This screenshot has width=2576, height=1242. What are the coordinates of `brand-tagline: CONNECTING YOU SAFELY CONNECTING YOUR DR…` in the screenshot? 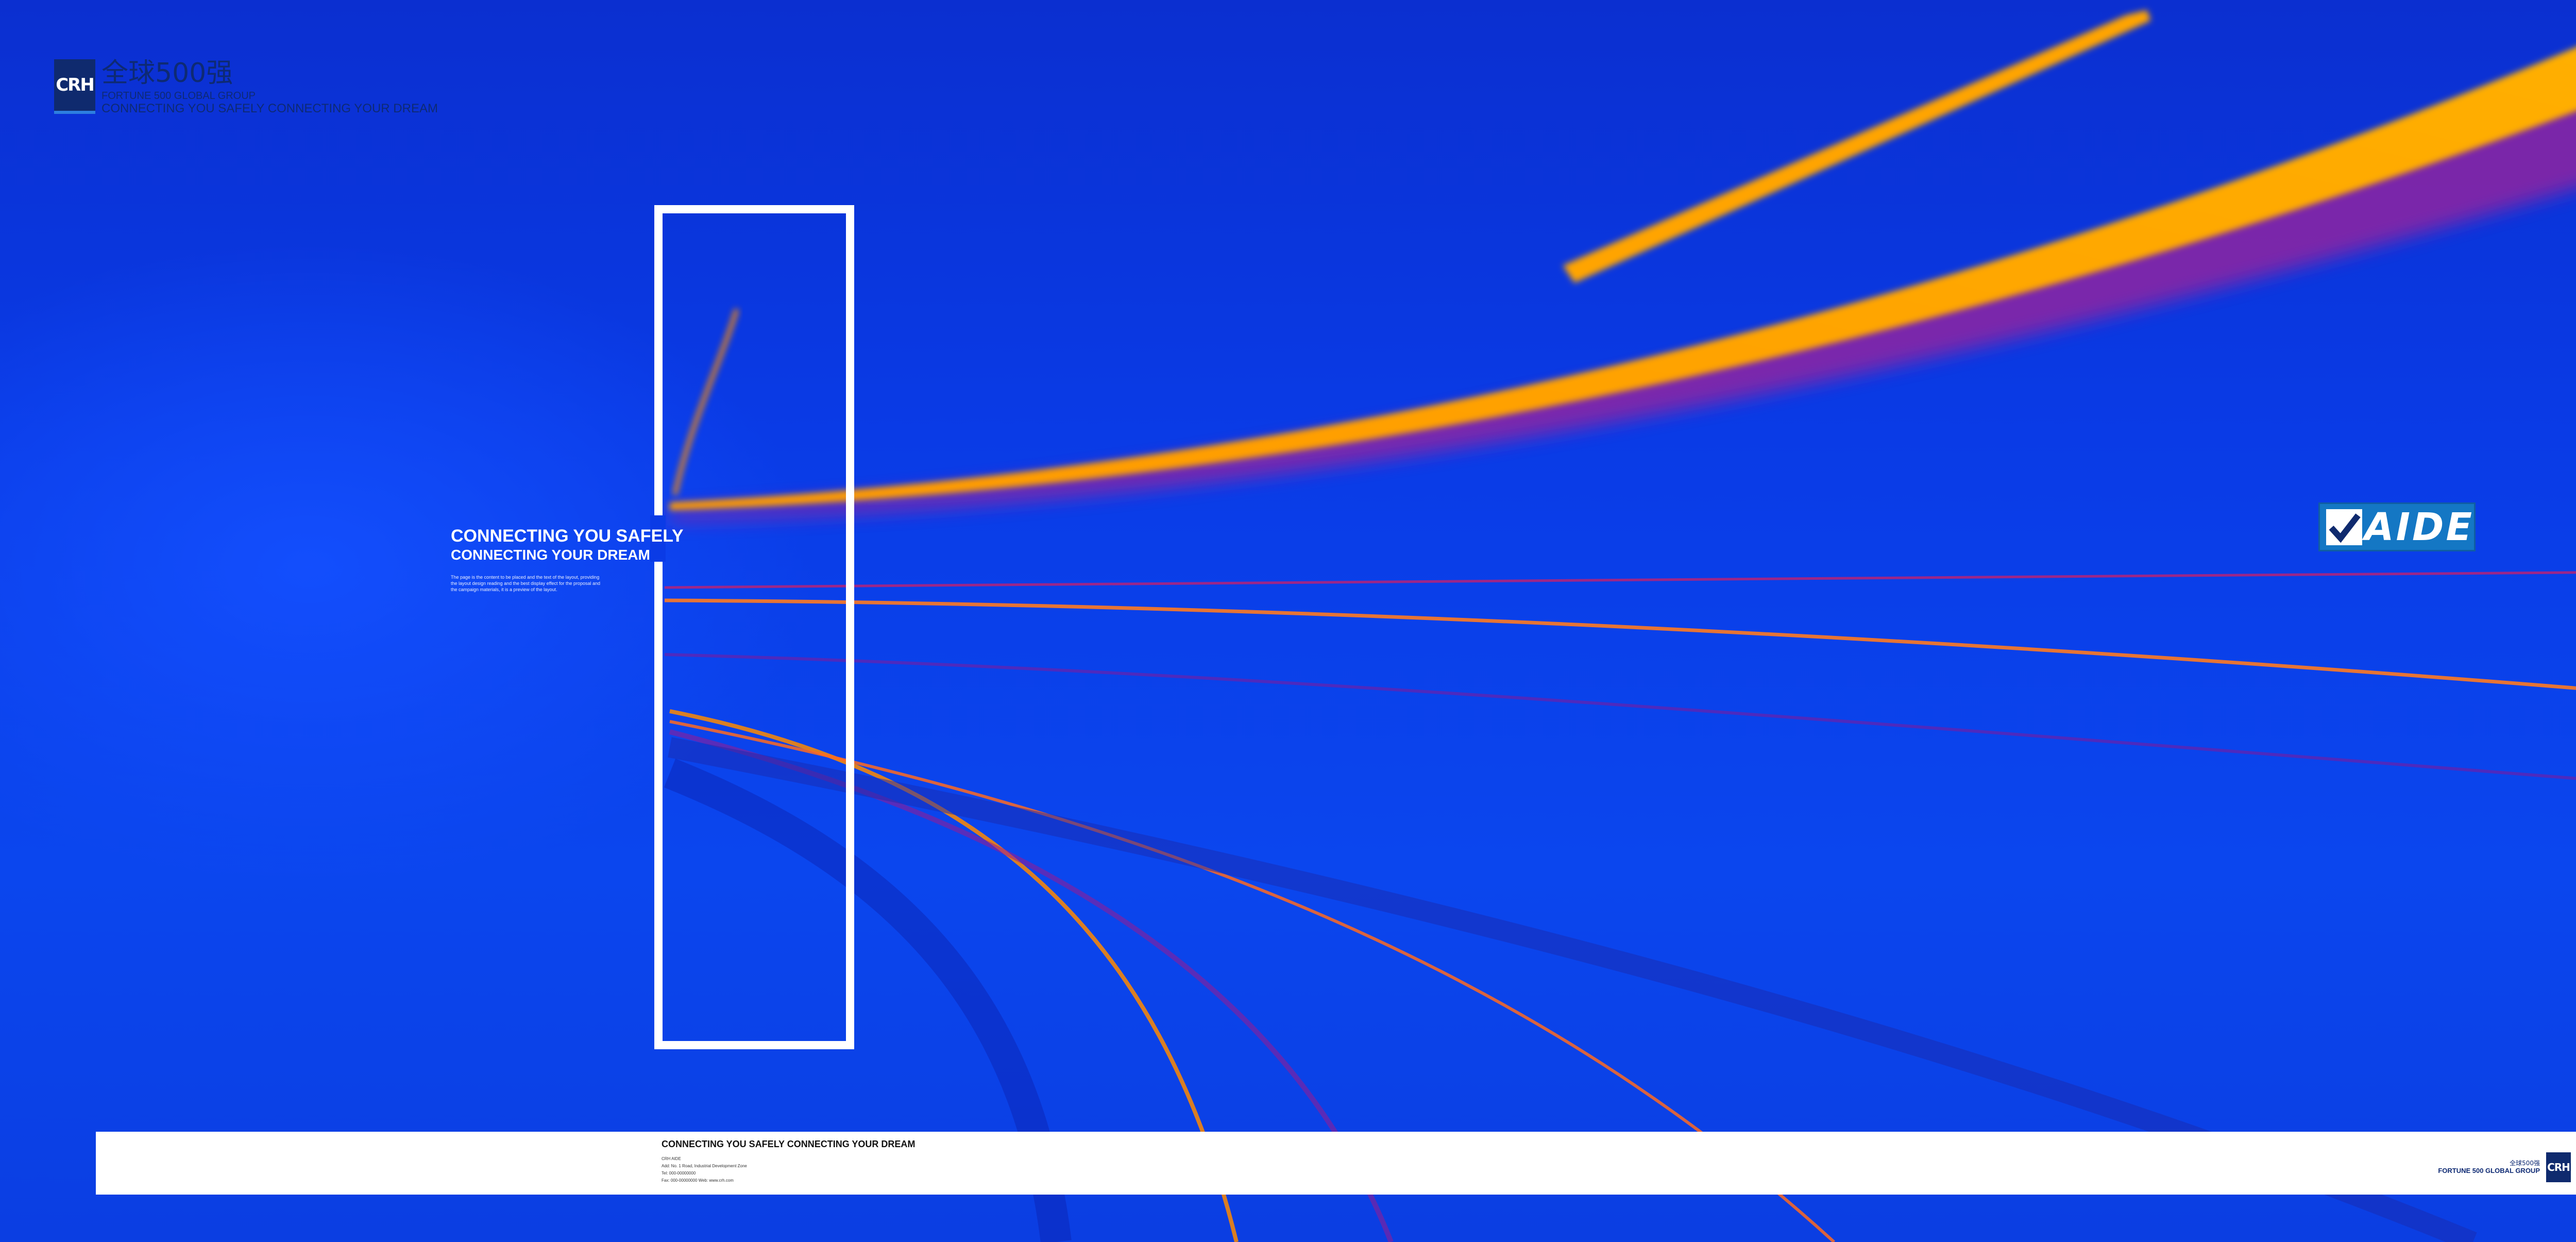 It's located at (269, 108).